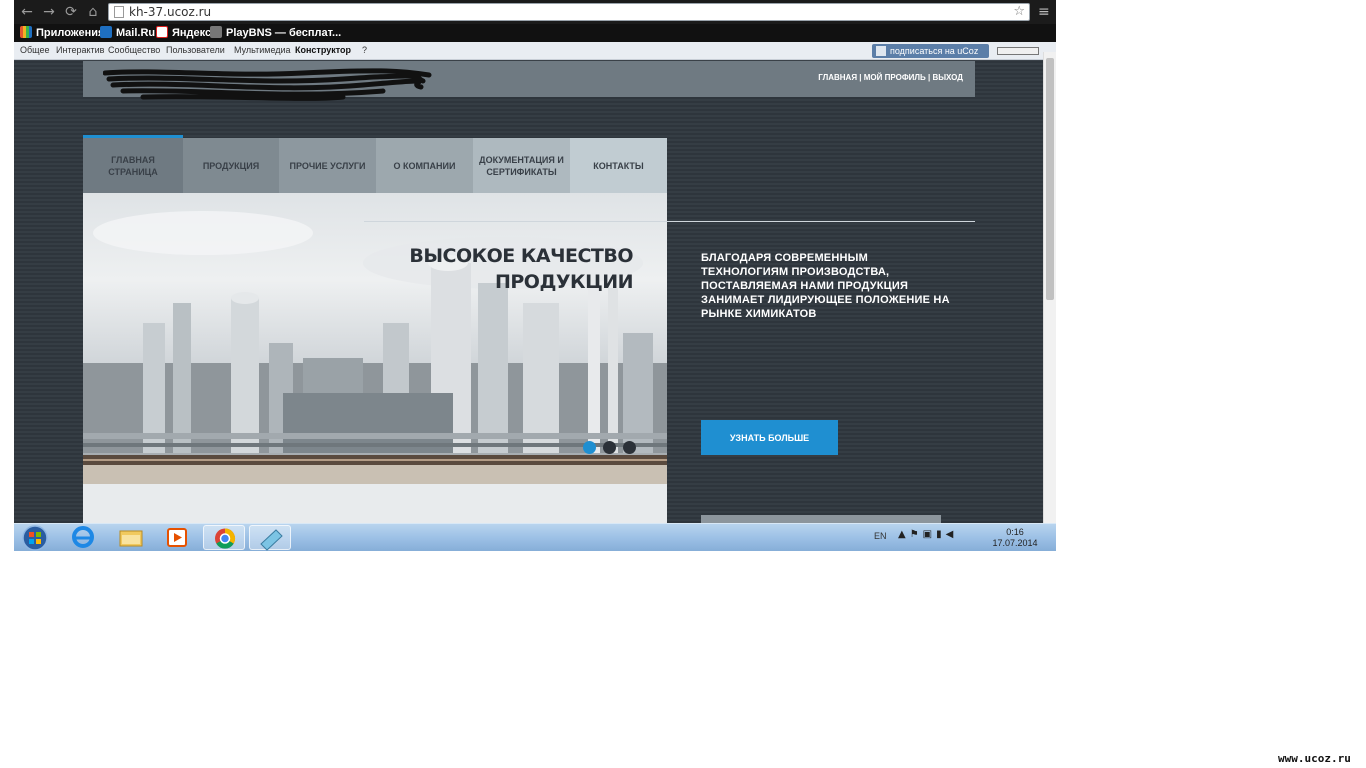 The height and width of the screenshot is (768, 1366). Describe the element at coordinates (1314, 758) in the screenshot. I see `ucoz-watermark: www.ucoz.ru` at that location.